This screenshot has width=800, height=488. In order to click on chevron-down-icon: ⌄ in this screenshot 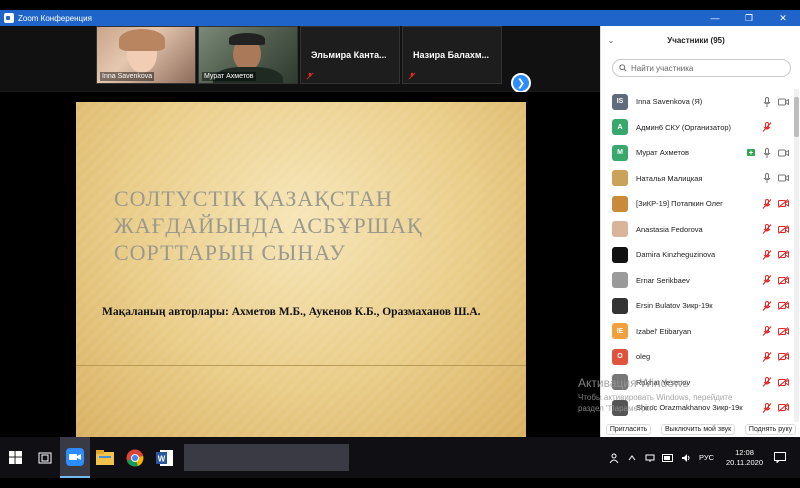, I will do `click(611, 40)`.